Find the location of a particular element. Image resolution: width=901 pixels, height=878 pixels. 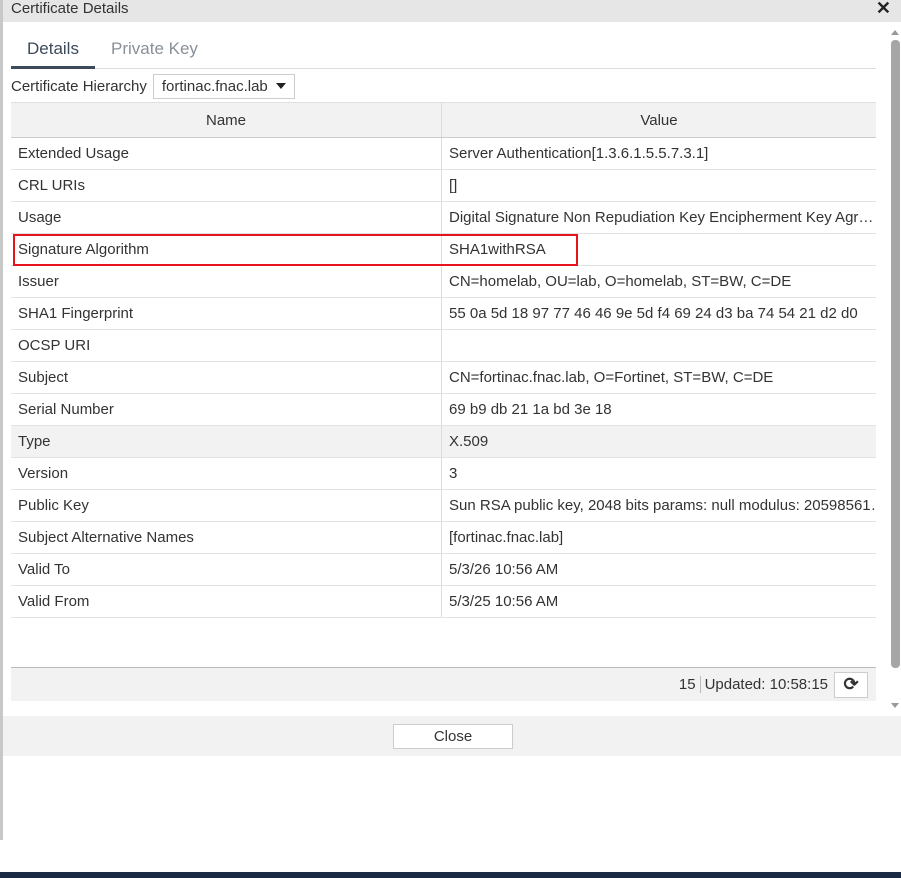

cell-name: Public Key is located at coordinates (226, 505).